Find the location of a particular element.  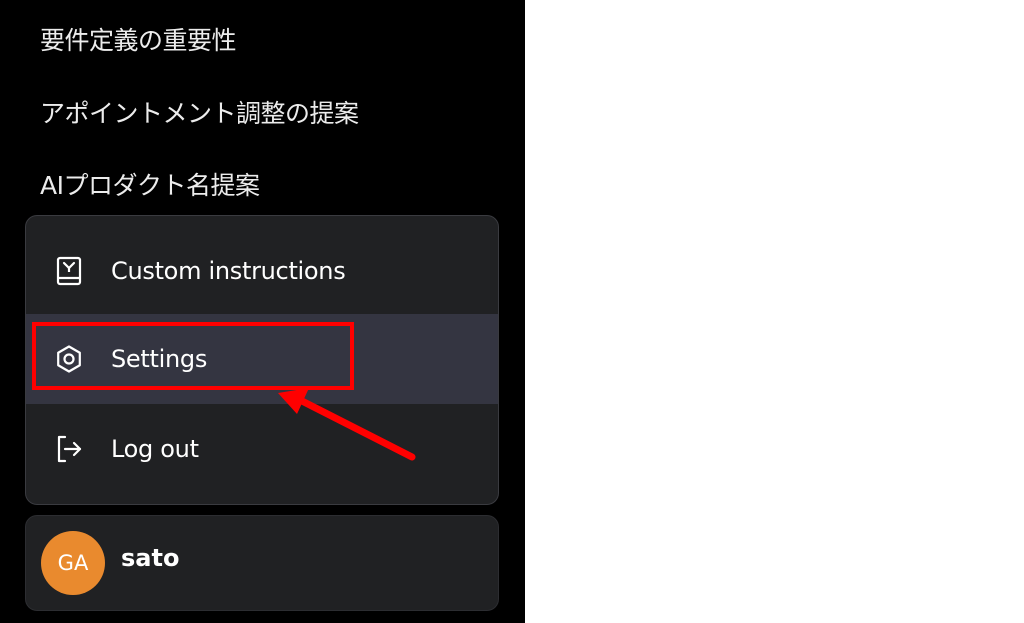

history-item-ai-product: AIプロダクト名提案 is located at coordinates (150, 184).